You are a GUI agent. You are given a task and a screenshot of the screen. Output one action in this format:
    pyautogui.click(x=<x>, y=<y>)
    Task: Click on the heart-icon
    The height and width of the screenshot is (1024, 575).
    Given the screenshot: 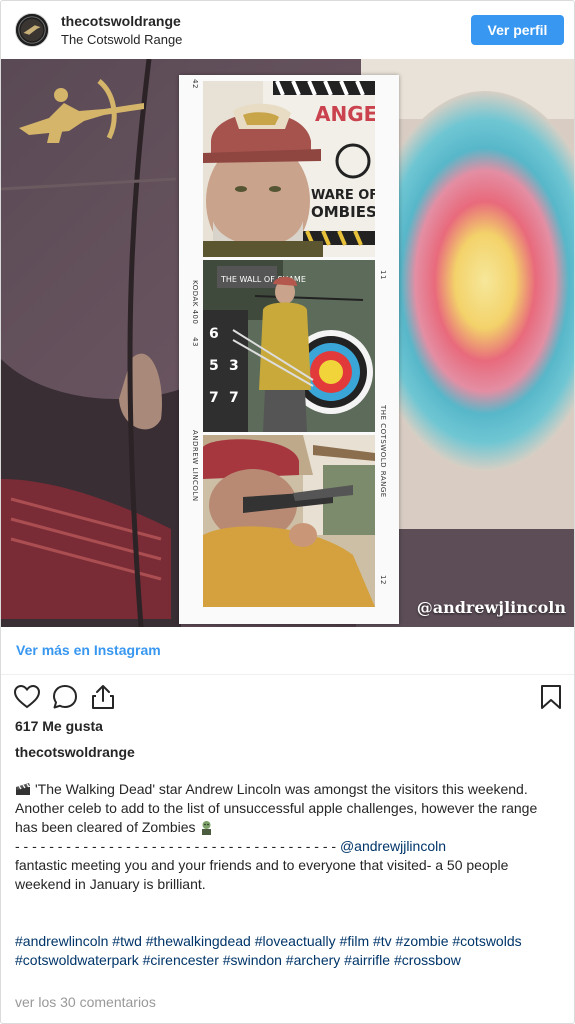 What is the action you would take?
    pyautogui.click(x=27, y=697)
    